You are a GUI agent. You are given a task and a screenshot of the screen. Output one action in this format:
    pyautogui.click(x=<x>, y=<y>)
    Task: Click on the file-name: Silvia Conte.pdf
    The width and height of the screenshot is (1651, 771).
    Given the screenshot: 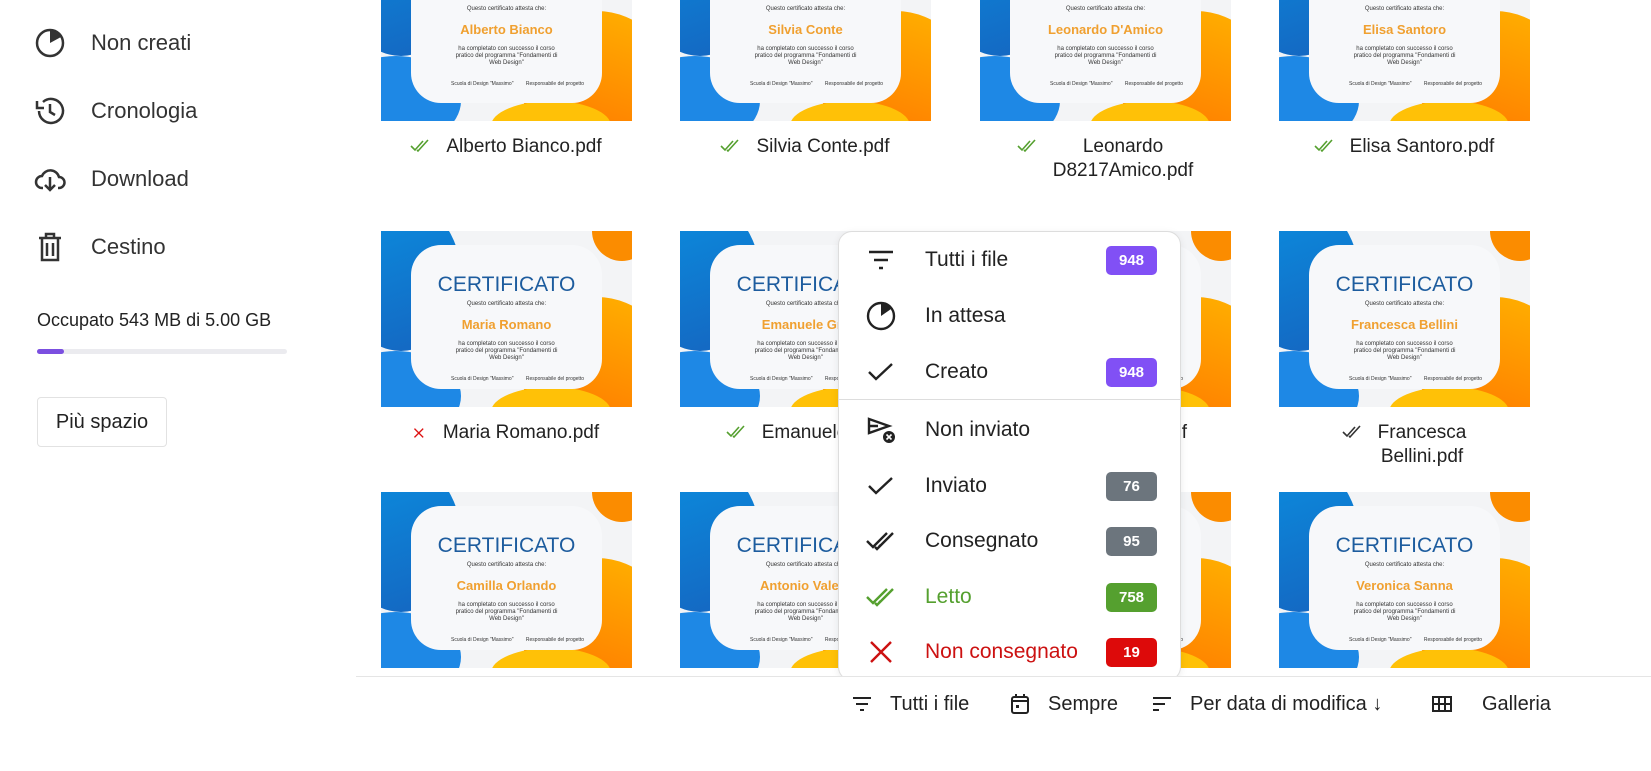 What is the action you would take?
    pyautogui.click(x=805, y=147)
    